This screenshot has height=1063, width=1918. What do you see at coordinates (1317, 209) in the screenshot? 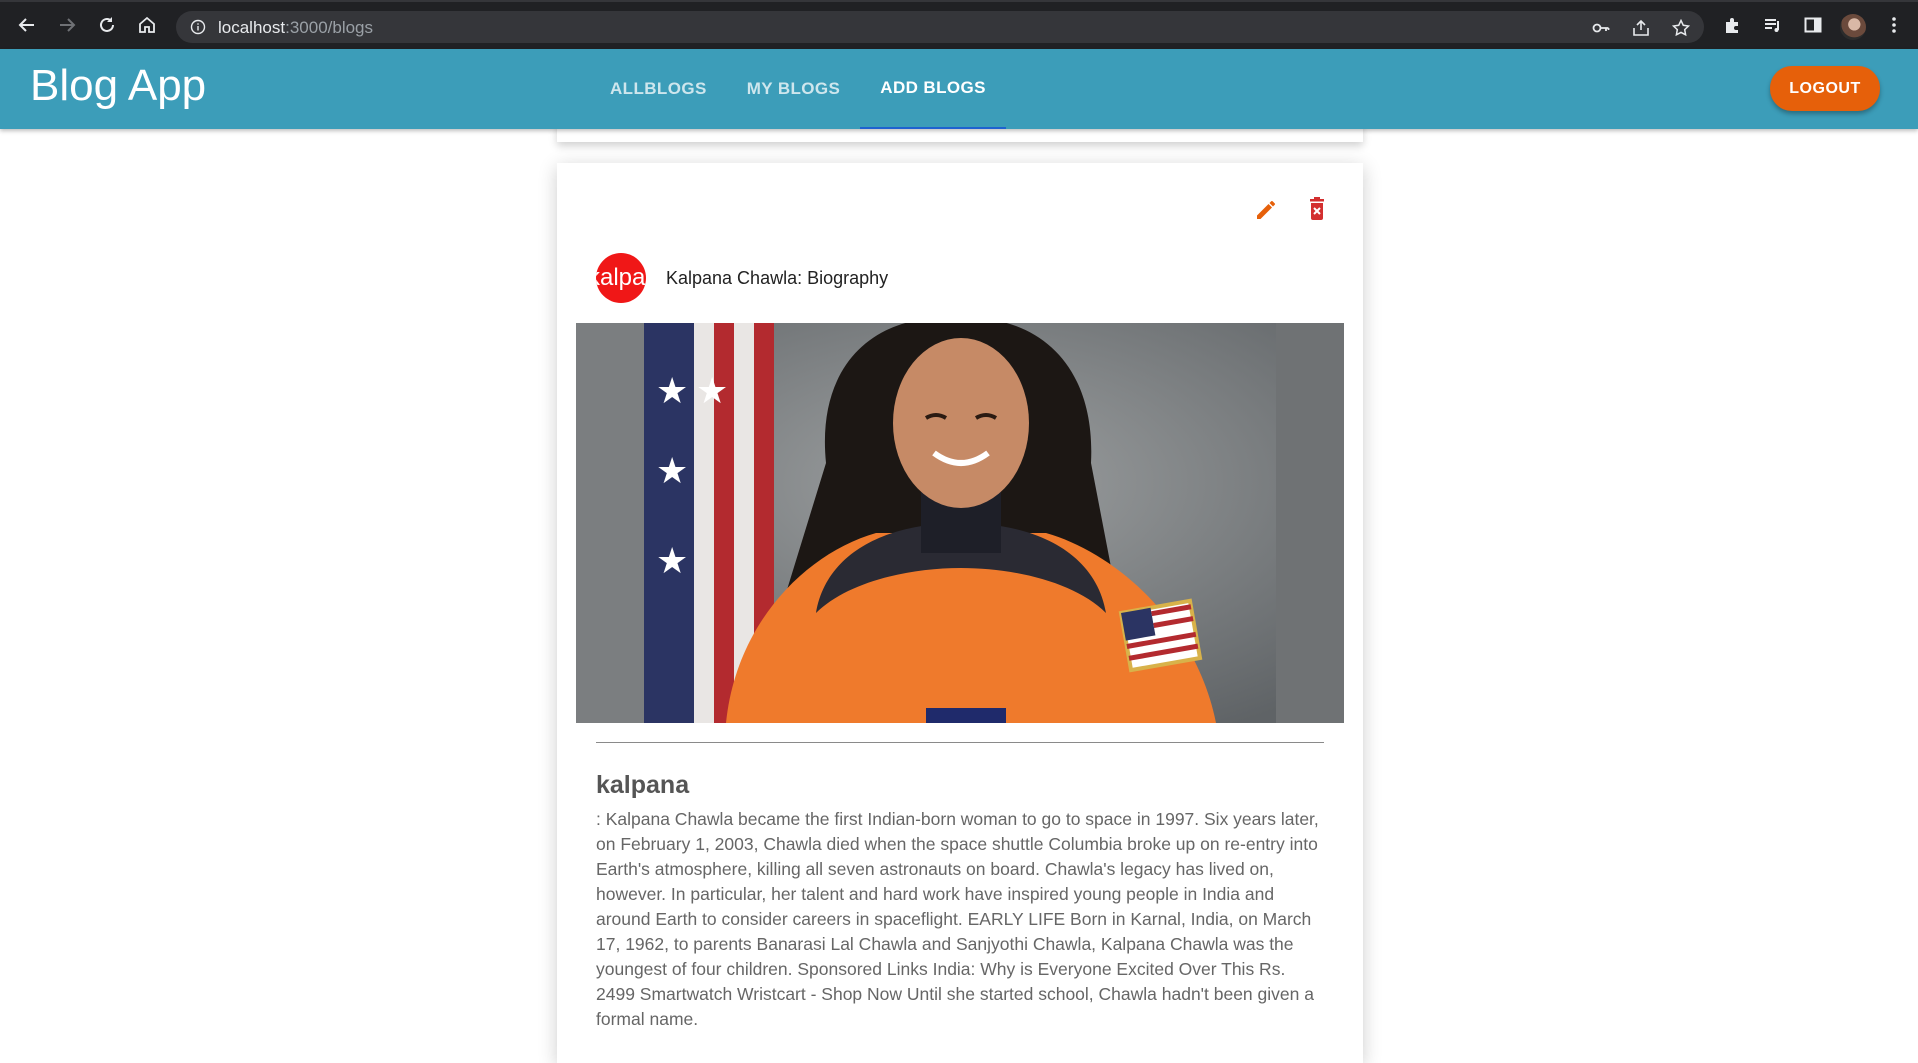
I see `trash-x-icon` at bounding box center [1317, 209].